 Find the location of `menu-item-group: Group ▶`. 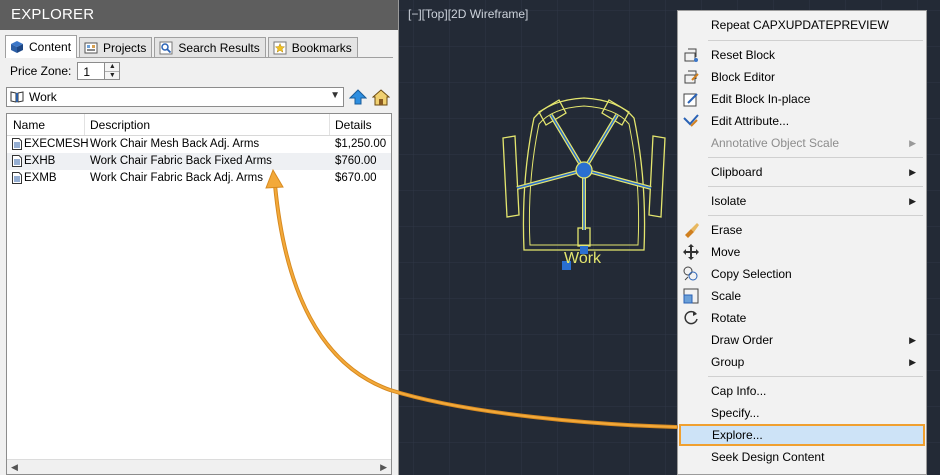

menu-item-group: Group ▶ is located at coordinates (802, 362).